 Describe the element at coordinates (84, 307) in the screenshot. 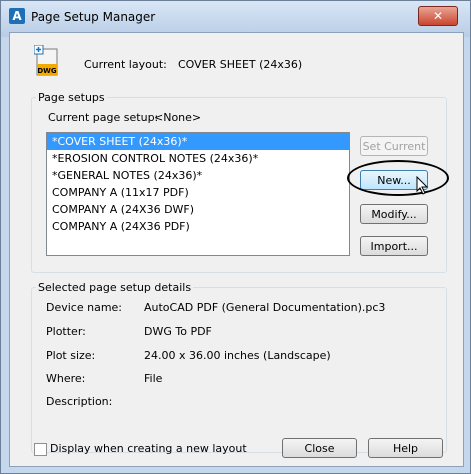

I see `device-name-label: Device name:` at that location.